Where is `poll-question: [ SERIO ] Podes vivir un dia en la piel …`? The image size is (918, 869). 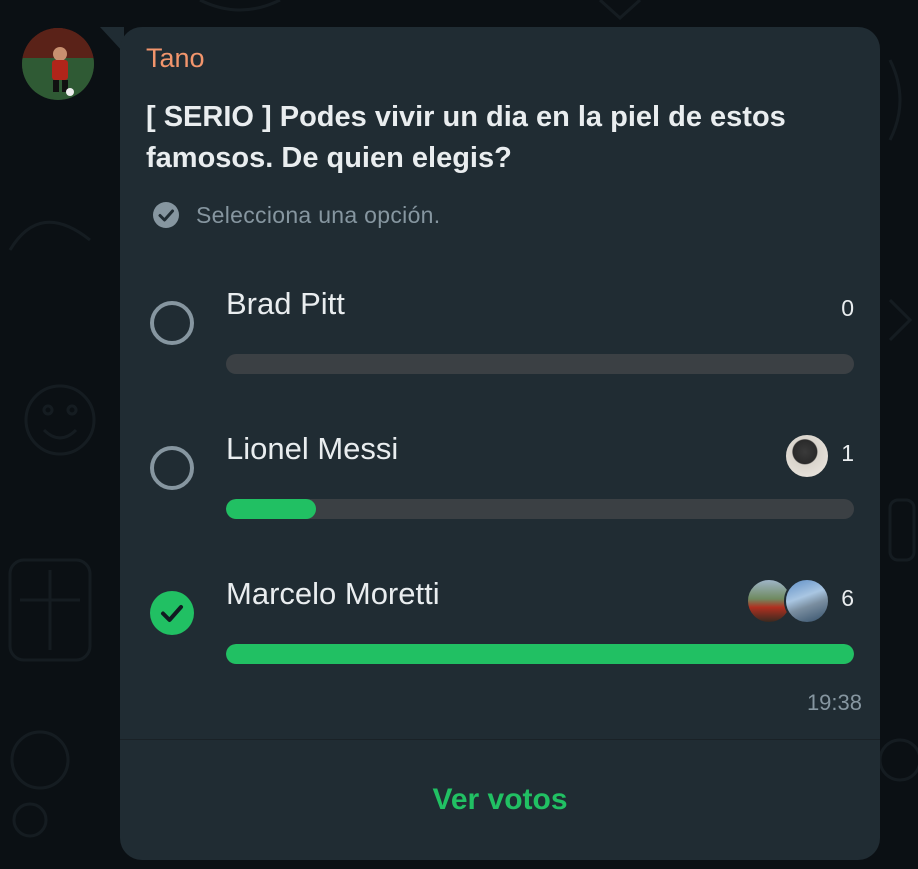 poll-question: [ SERIO ] Podes vivir un dia en la piel … is located at coordinates (466, 137).